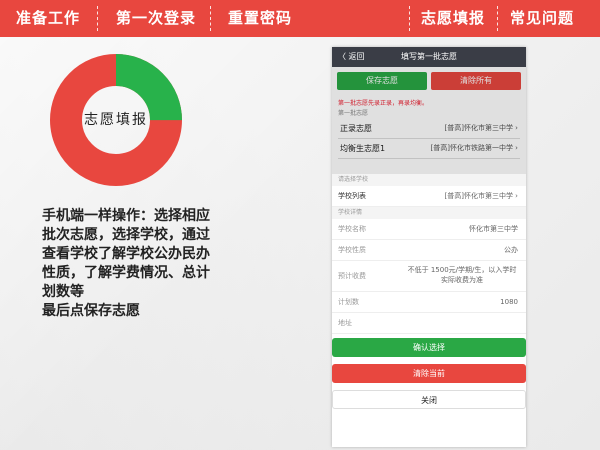 The height and width of the screenshot is (450, 600). Describe the element at coordinates (91, 311) in the screenshot. I see `instruction-line: 最后点保存志愿` at that location.